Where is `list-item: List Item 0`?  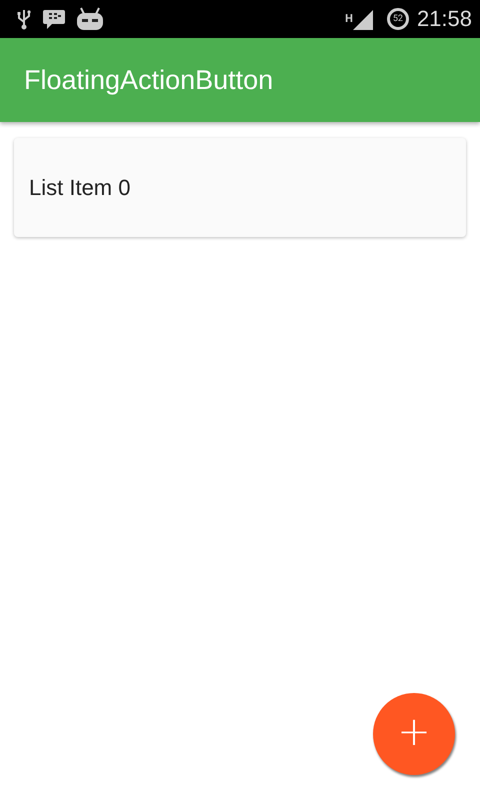 list-item: List Item 0 is located at coordinates (240, 187).